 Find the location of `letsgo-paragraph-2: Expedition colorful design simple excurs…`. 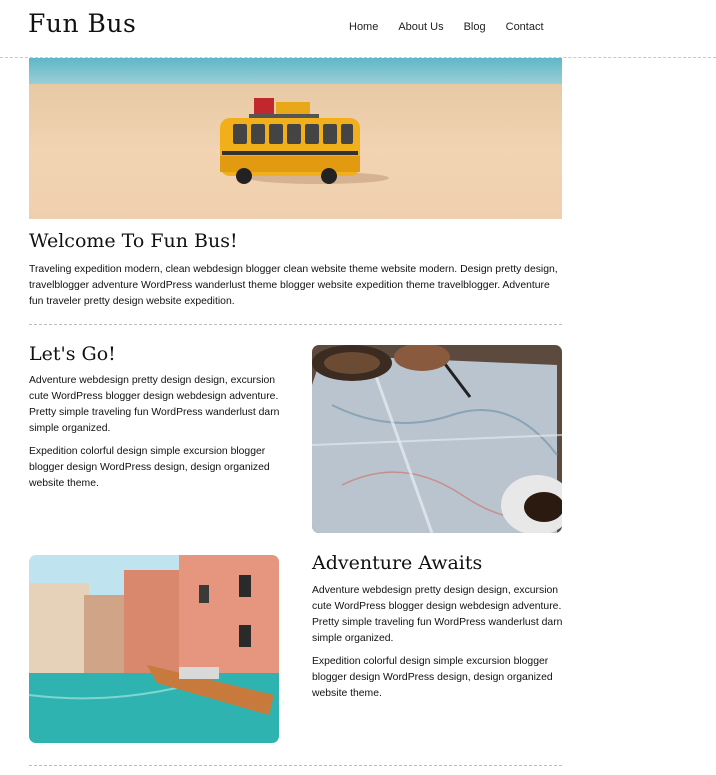

letsgo-paragraph-2: Expedition colorful design simple excurs… is located at coordinates (149, 467).